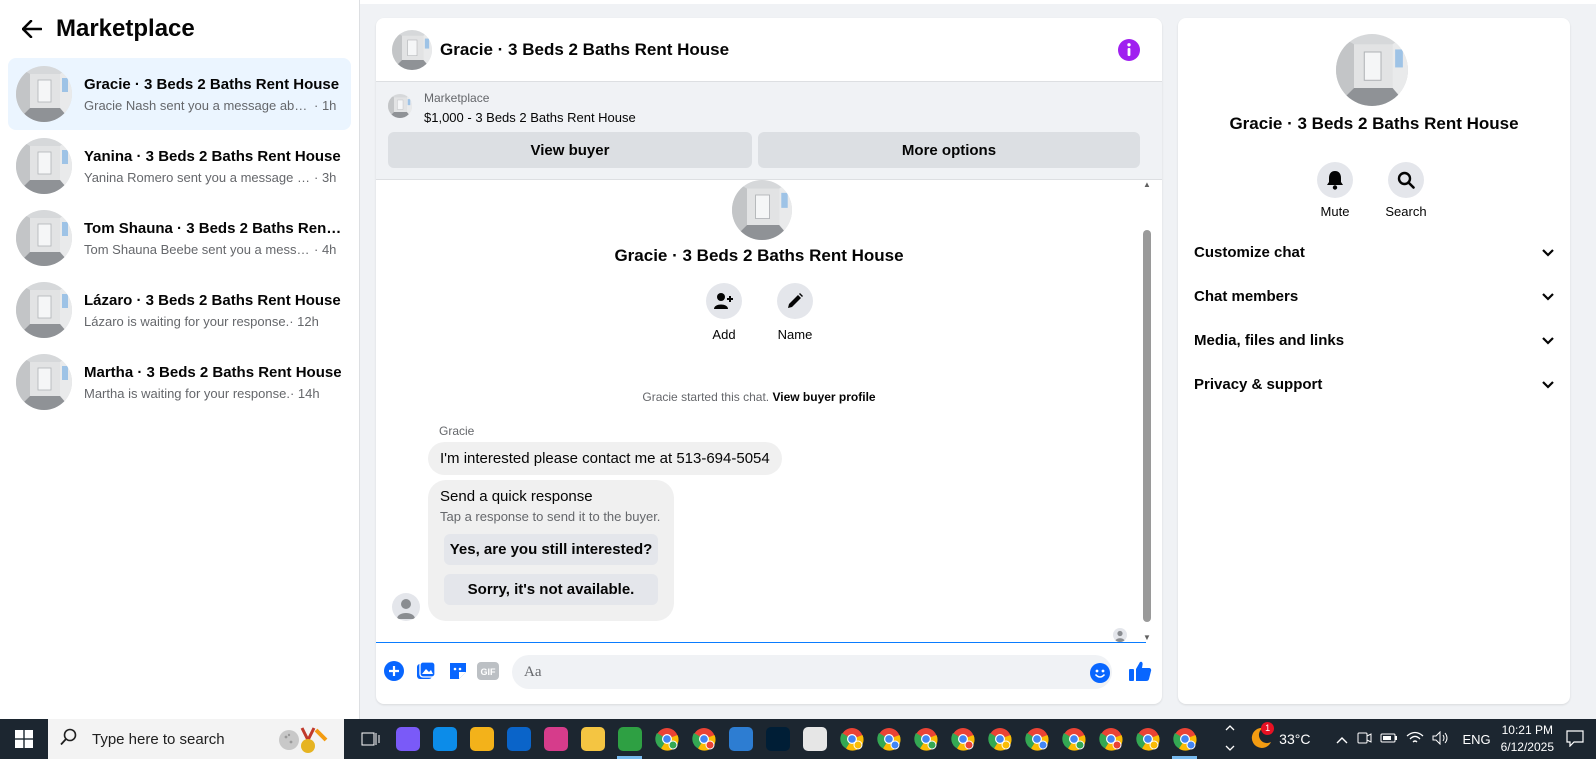  What do you see at coordinates (1575, 739) in the screenshot?
I see `notifications-icon` at bounding box center [1575, 739].